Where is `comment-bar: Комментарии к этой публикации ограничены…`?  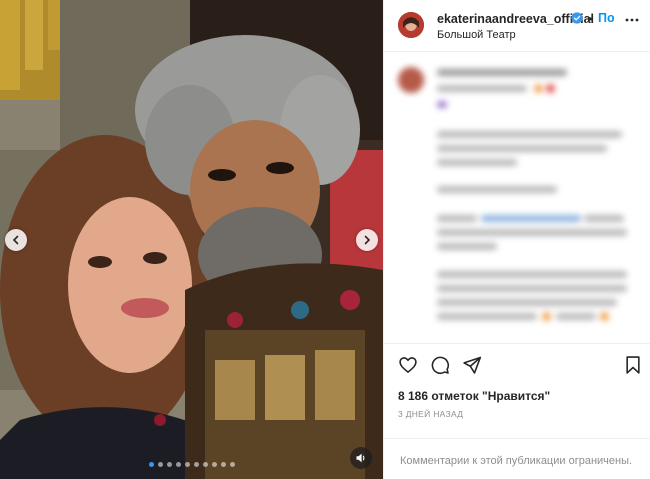 comment-bar: Комментарии к этой публикации ограничены… is located at coordinates (517, 458).